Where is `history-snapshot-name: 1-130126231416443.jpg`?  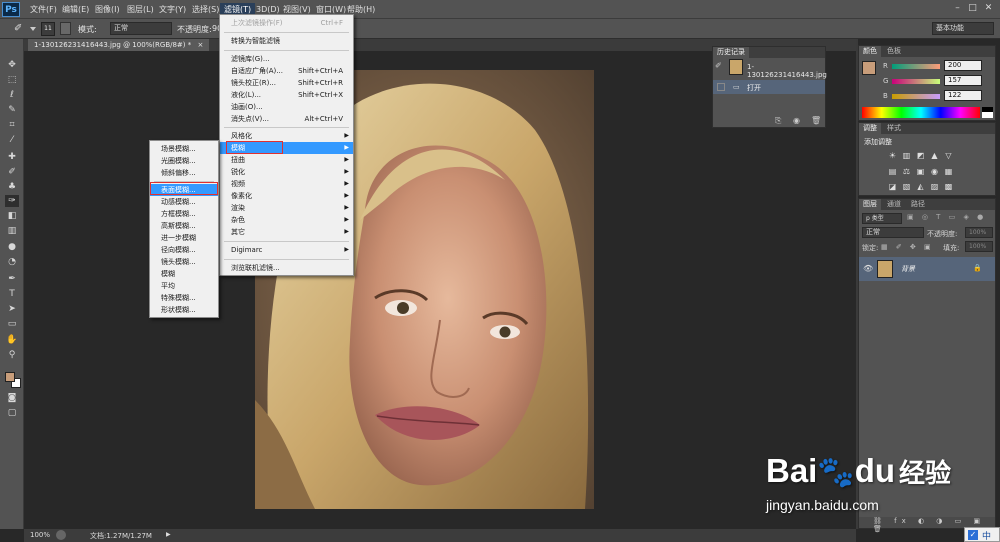
history-snapshot-name: 1-130126231416443.jpg is located at coordinates (787, 71).